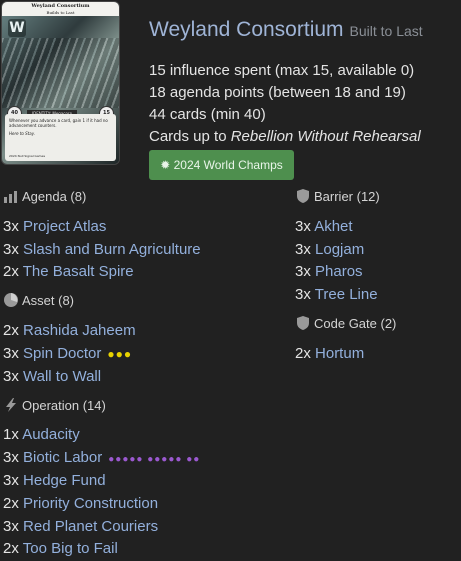 The height and width of the screenshot is (561, 461). I want to click on section-asset-title: Asset (8), so click(48, 300).